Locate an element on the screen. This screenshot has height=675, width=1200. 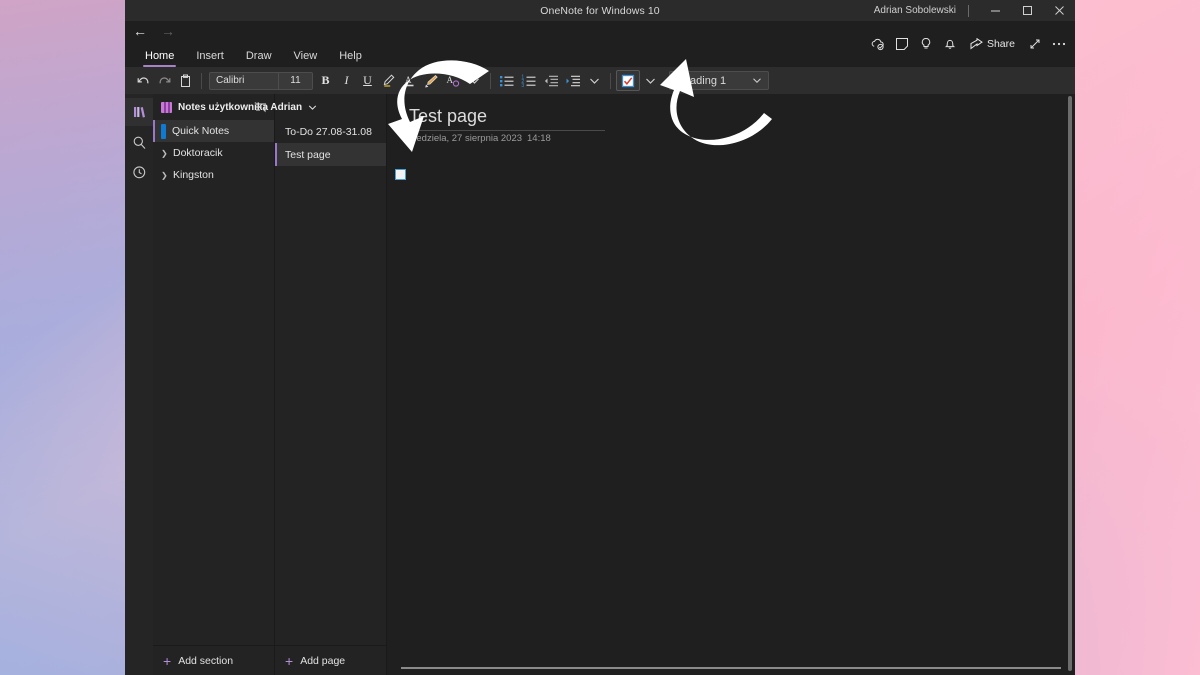
section-list: Quick Notes ❯ Doktoracik ❯ Kingston is located at coordinates (213, 382).